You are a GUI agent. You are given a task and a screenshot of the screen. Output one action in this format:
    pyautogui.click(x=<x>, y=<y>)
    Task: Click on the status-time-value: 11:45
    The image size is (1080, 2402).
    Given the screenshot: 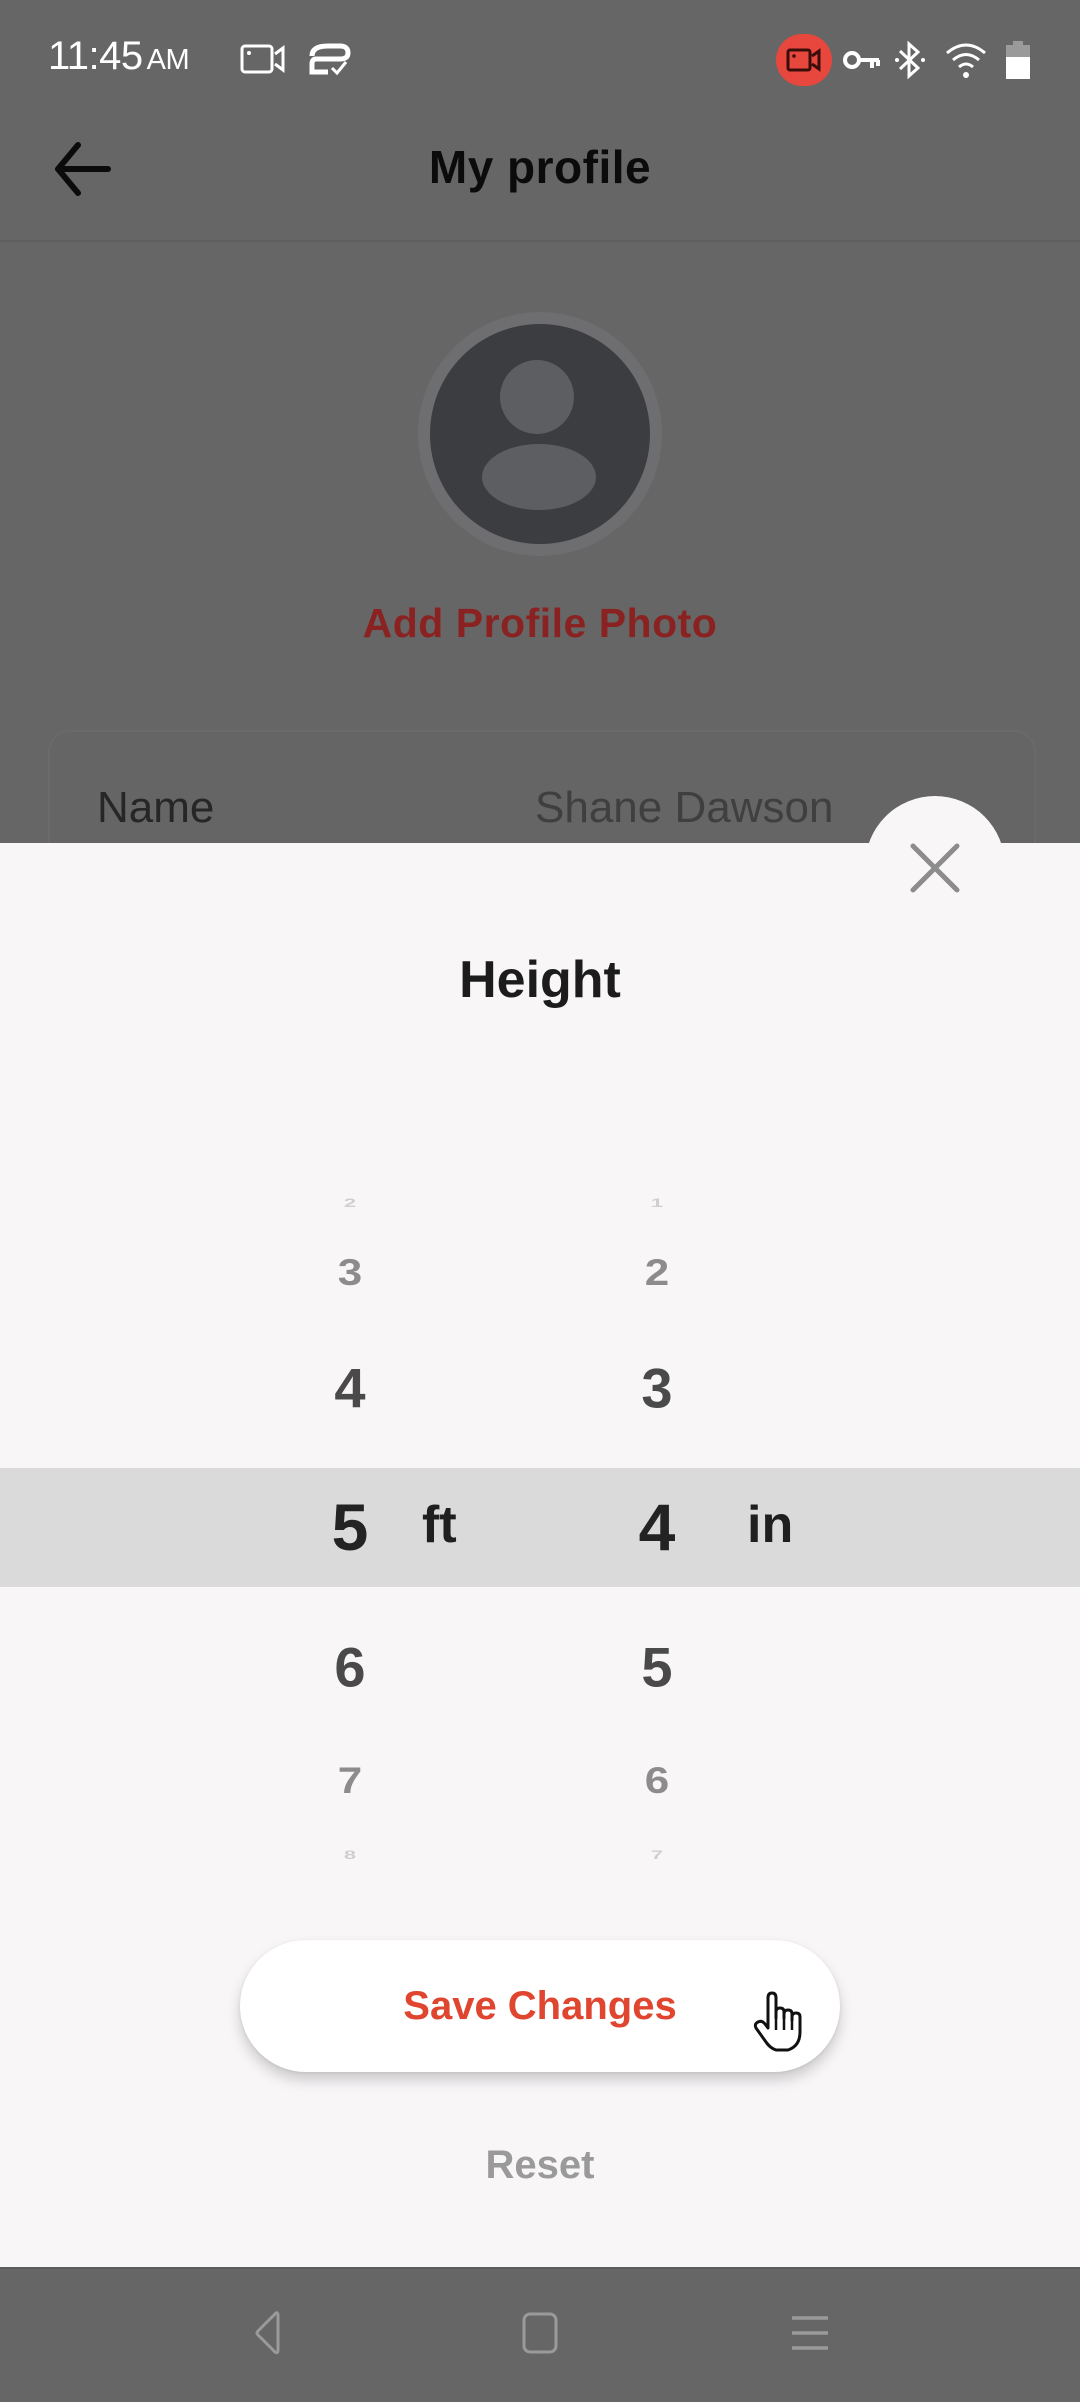 What is the action you would take?
    pyautogui.click(x=95, y=56)
    